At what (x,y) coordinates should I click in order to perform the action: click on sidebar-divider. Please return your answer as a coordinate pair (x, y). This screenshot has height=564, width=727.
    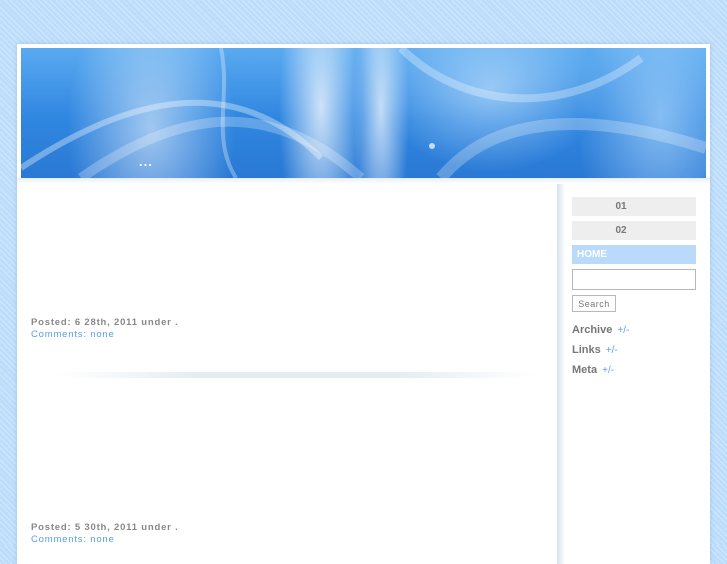
    Looking at the image, I should click on (561, 374).